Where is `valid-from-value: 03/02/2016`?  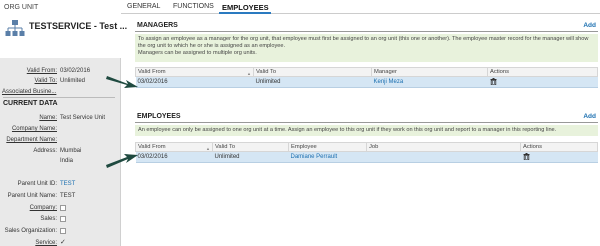 valid-from-value: 03/02/2016 is located at coordinates (75, 71).